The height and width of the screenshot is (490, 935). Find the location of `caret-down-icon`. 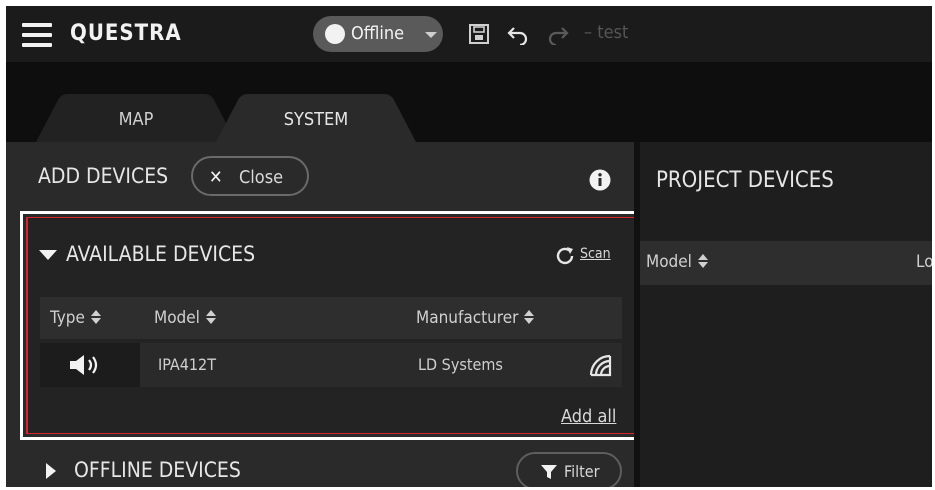

caret-down-icon is located at coordinates (48, 255).